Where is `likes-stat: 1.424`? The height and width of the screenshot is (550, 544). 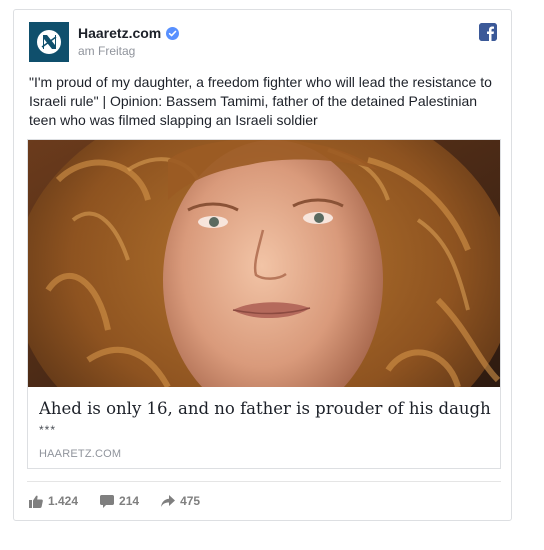
likes-stat: 1.424 is located at coordinates (53, 501).